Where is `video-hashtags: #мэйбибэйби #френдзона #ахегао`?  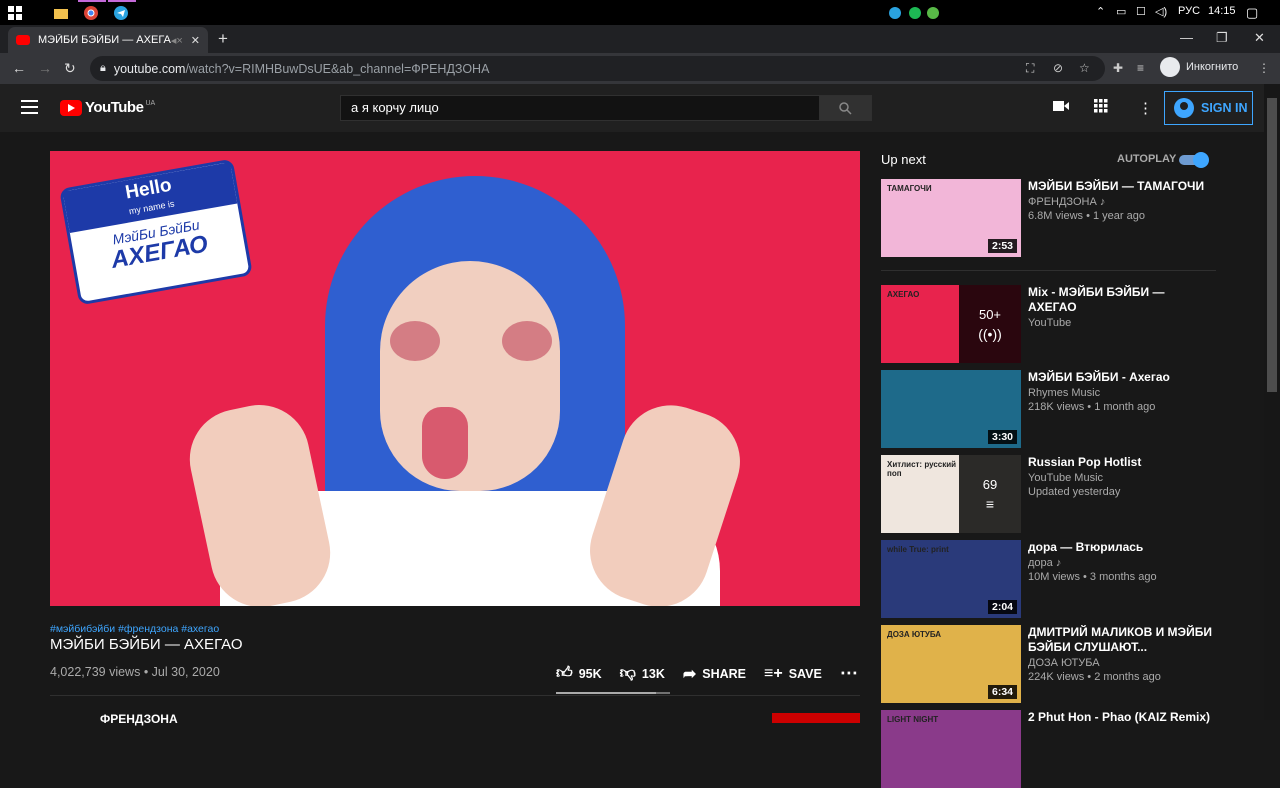 video-hashtags: #мэйбибэйби #френдзона #ахегао is located at coordinates (134, 629).